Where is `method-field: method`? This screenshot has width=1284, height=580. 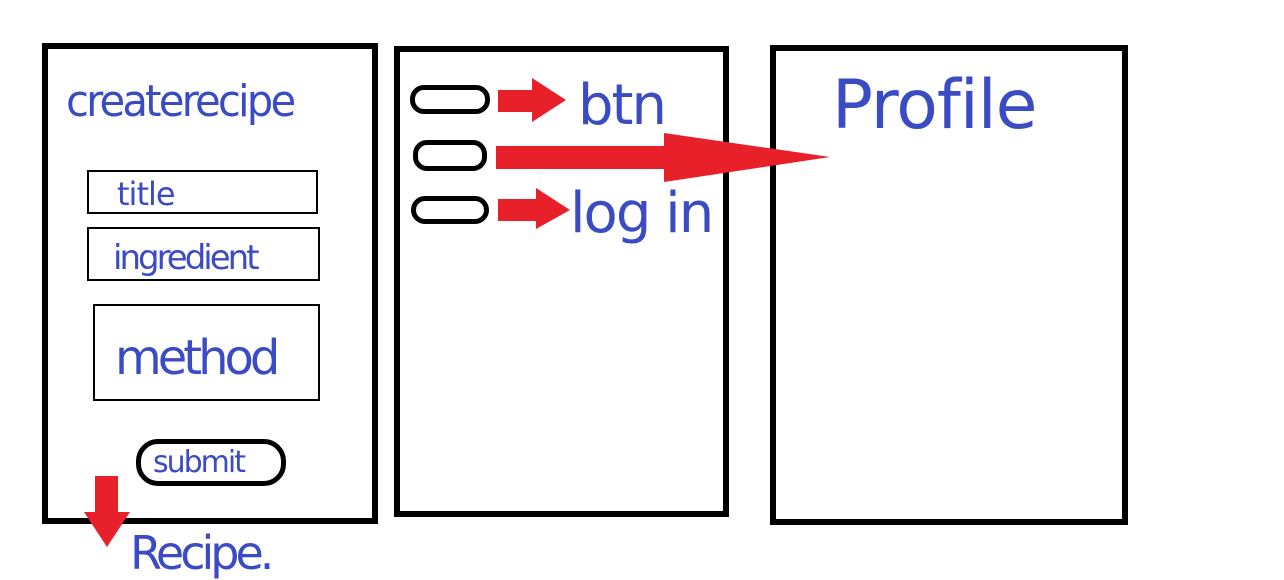
method-field: method is located at coordinates (206, 352).